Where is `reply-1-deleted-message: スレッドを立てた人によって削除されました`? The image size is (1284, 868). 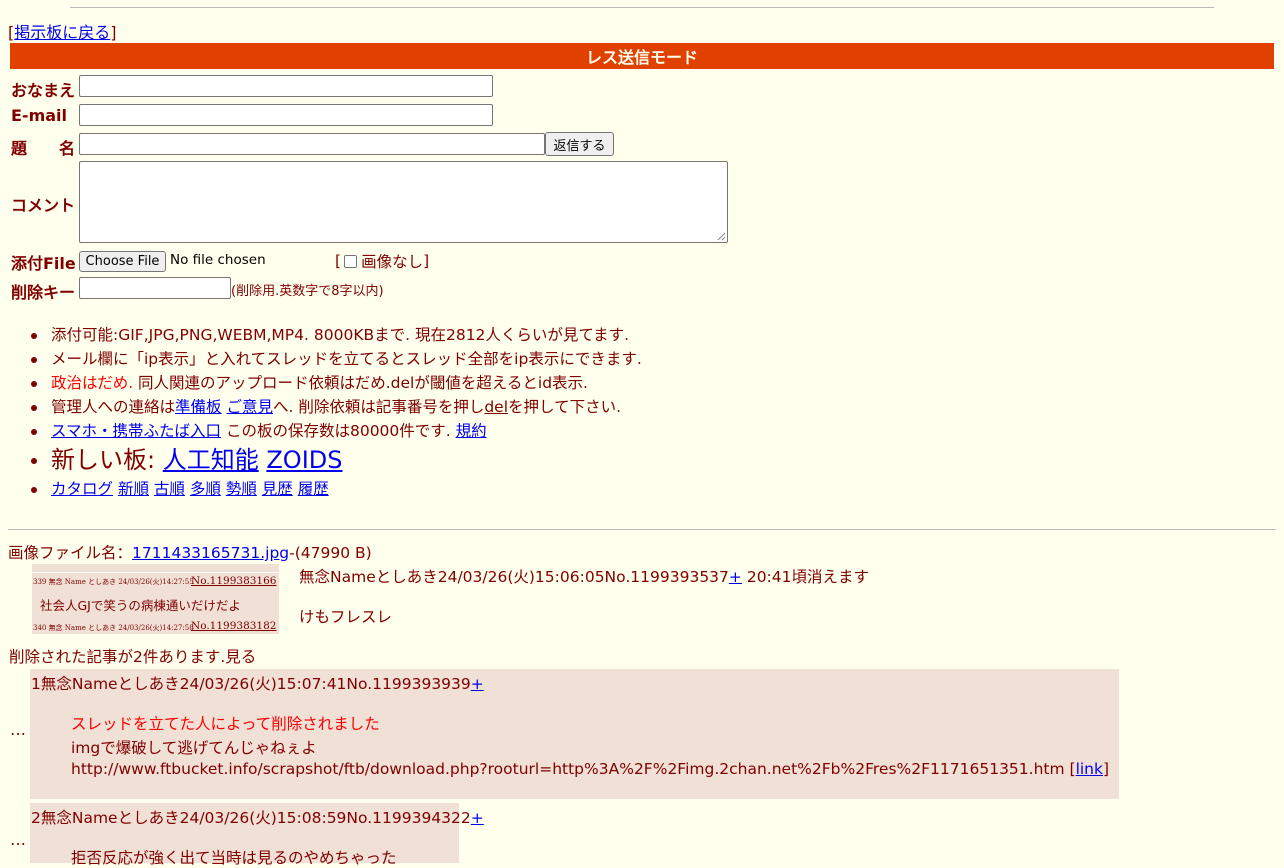 reply-1-deleted-message: スレッドを立てた人によって削除されました is located at coordinates (225, 724).